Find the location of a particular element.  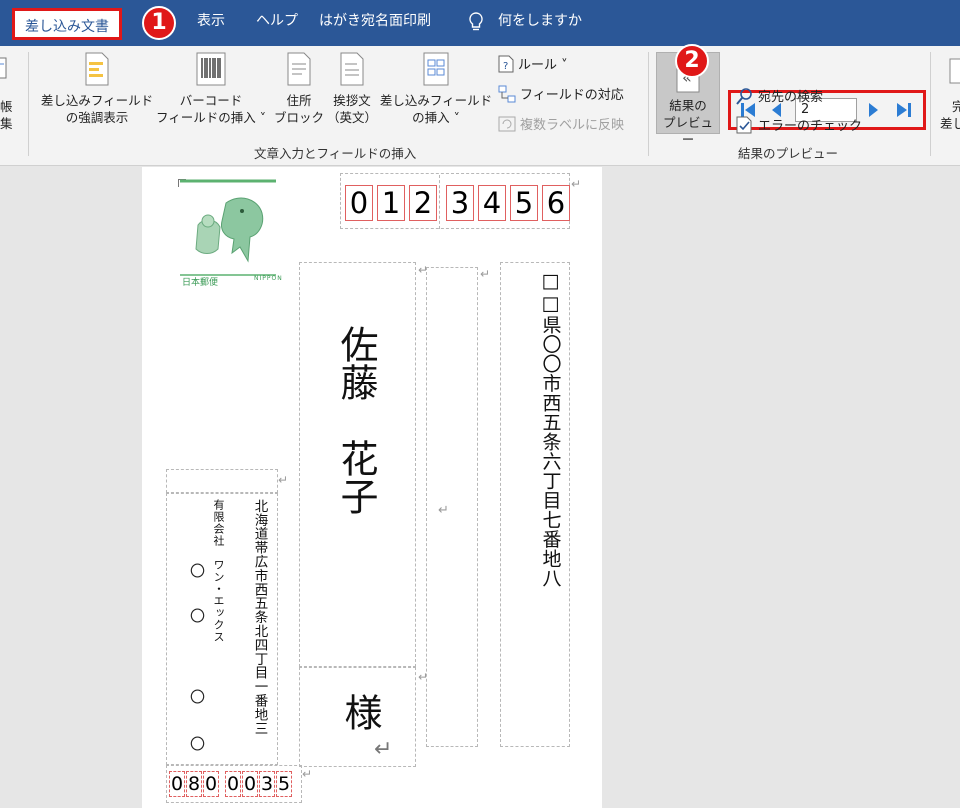

rules-icon: ? is located at coordinates (506, 63).